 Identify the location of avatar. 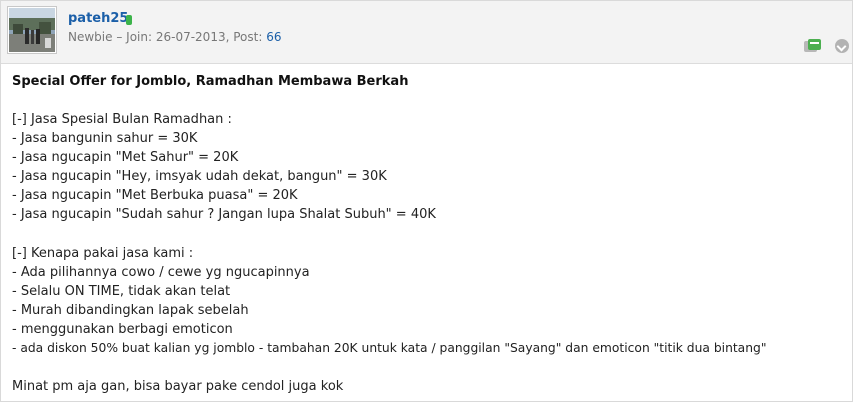
(32, 30).